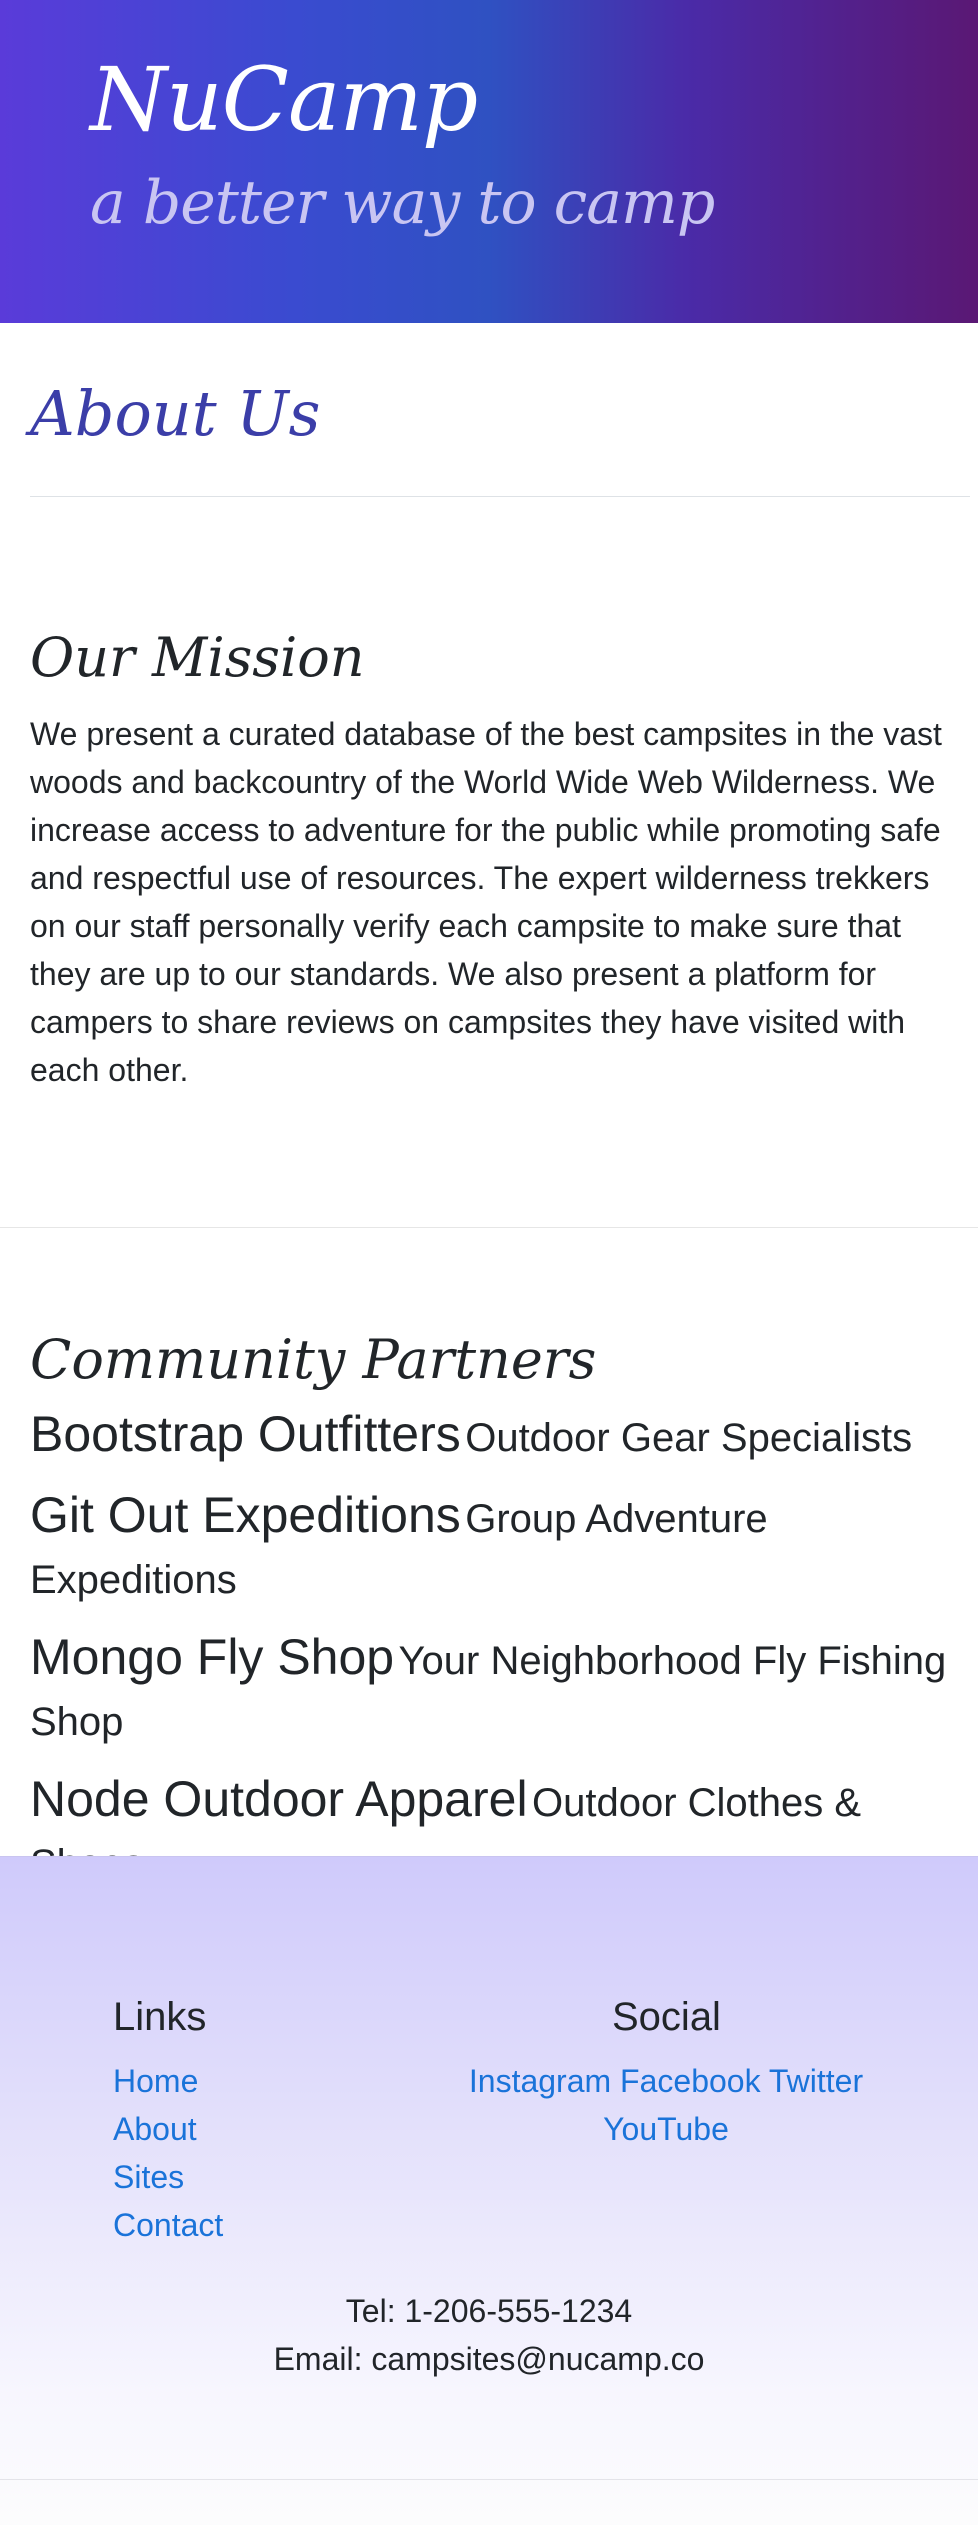 This screenshot has height=2525, width=978. What do you see at coordinates (666, 2129) in the screenshot?
I see `social-link-youtube: YouTube` at bounding box center [666, 2129].